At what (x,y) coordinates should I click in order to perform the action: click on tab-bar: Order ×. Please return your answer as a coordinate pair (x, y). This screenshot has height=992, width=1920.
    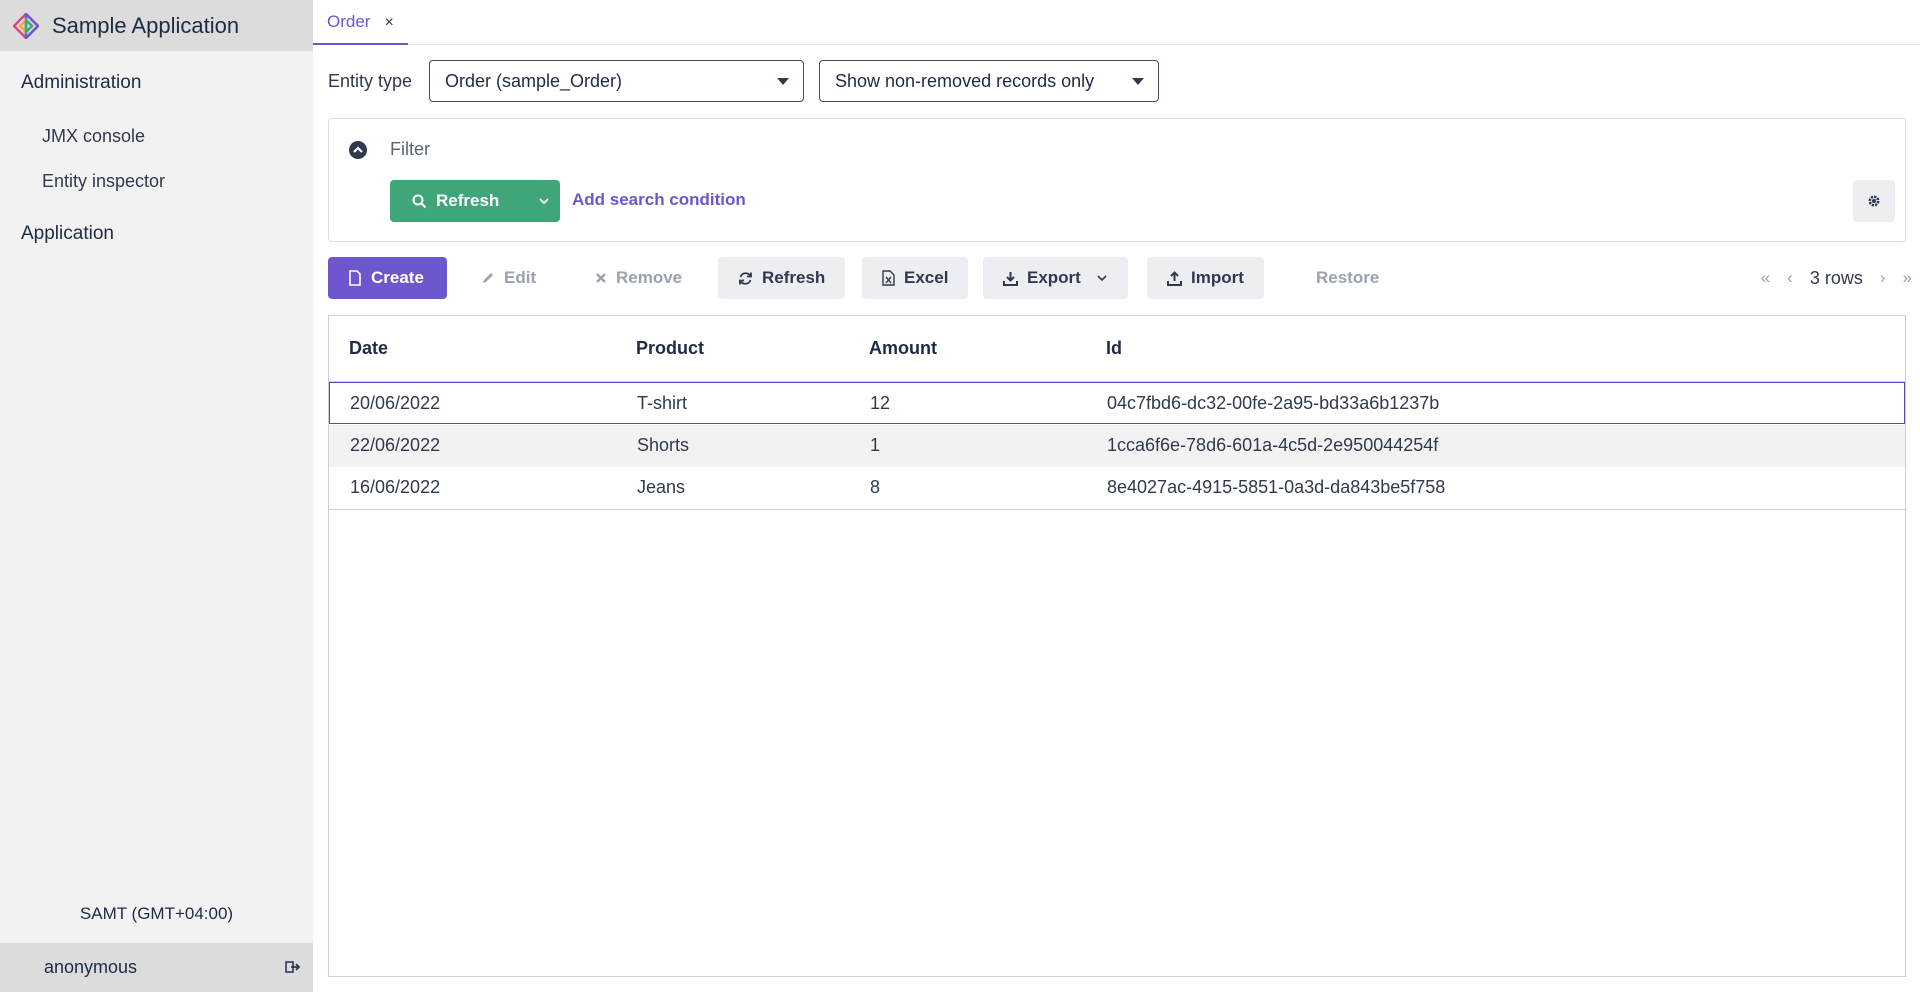
    Looking at the image, I should click on (1116, 22).